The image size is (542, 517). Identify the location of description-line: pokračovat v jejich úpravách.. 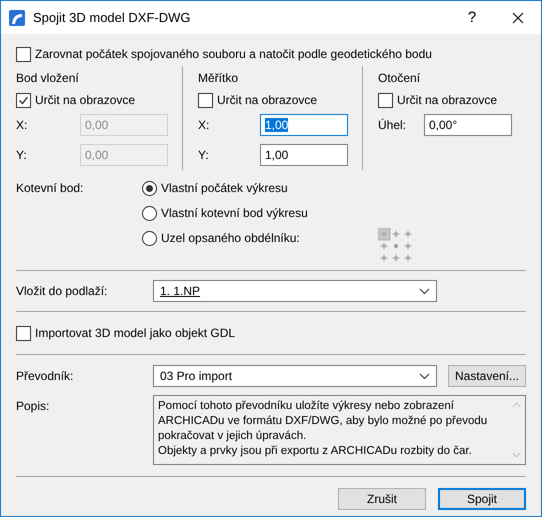
(233, 436).